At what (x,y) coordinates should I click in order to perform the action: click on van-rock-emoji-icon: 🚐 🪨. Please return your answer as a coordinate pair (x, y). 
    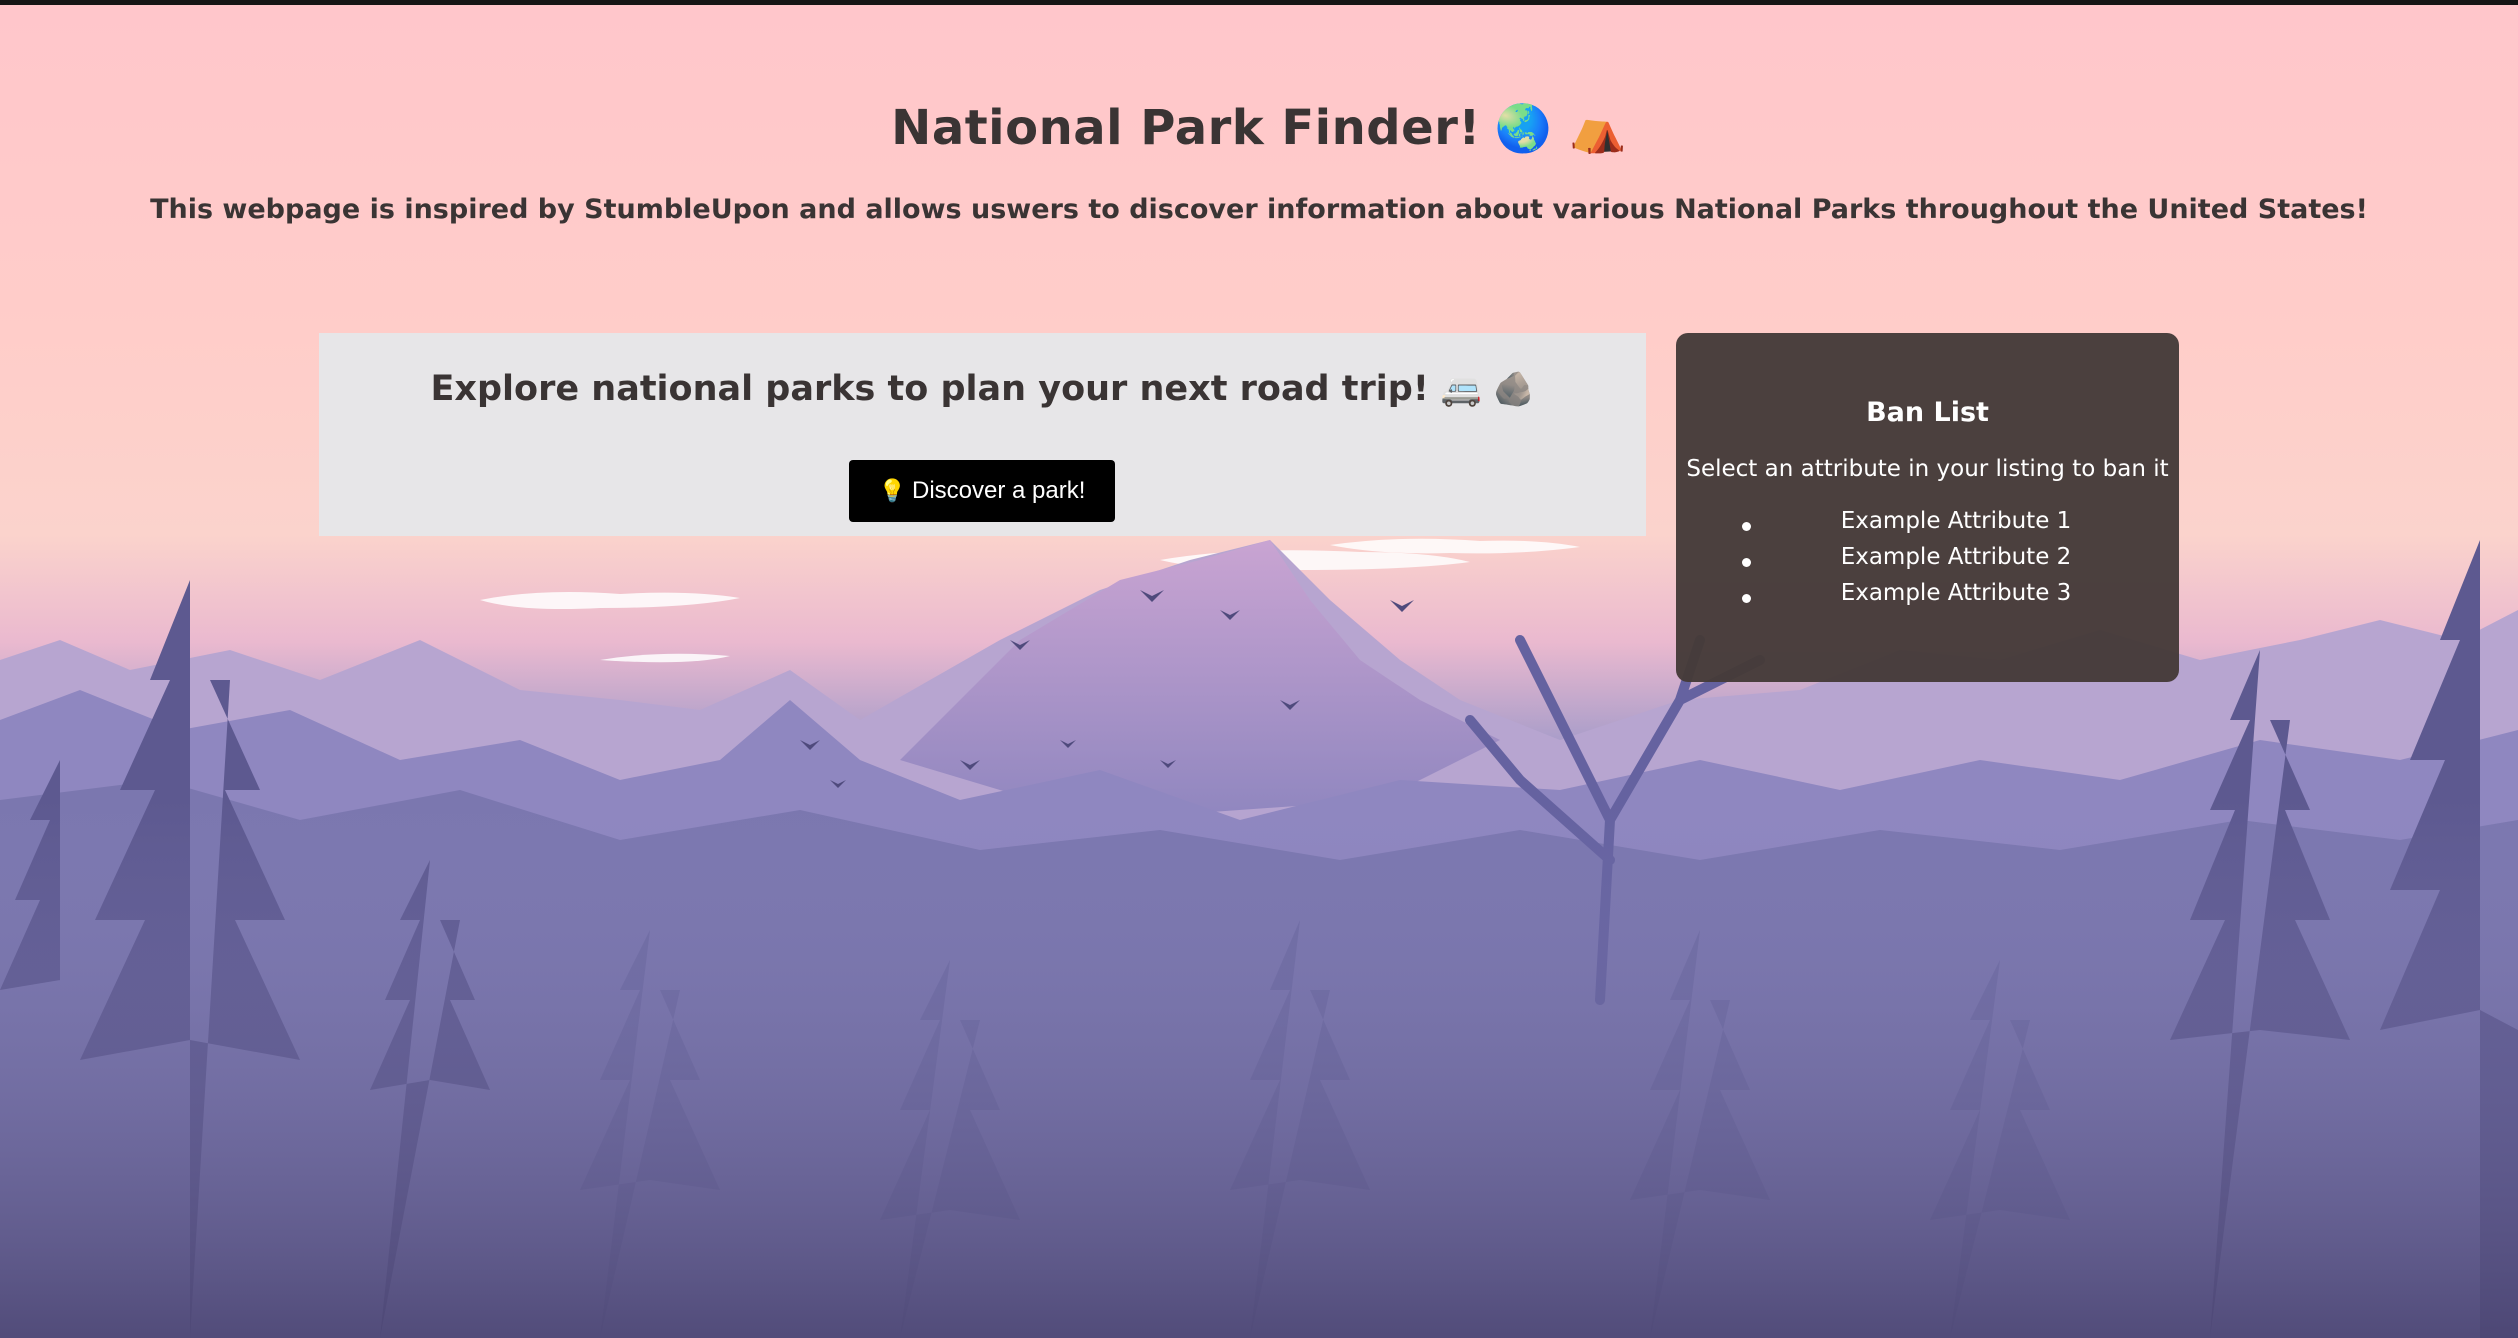
    Looking at the image, I should click on (1487, 388).